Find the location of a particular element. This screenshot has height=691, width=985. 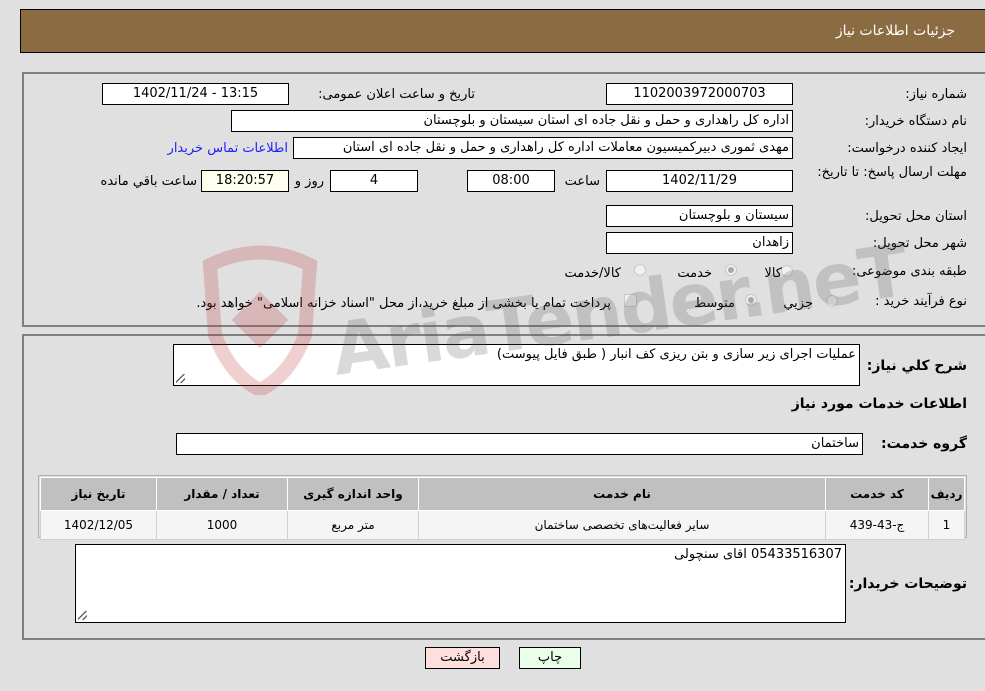

need-number-label: شماره نیاز: is located at coordinates (936, 94).